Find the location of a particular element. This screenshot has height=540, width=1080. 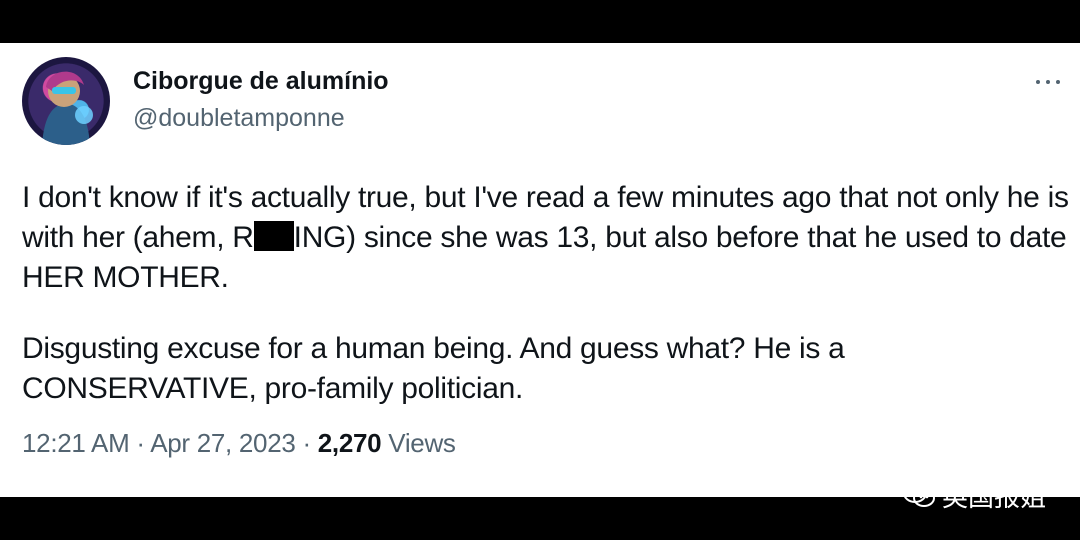

watermark: 英国报姐 is located at coordinates (974, 495).